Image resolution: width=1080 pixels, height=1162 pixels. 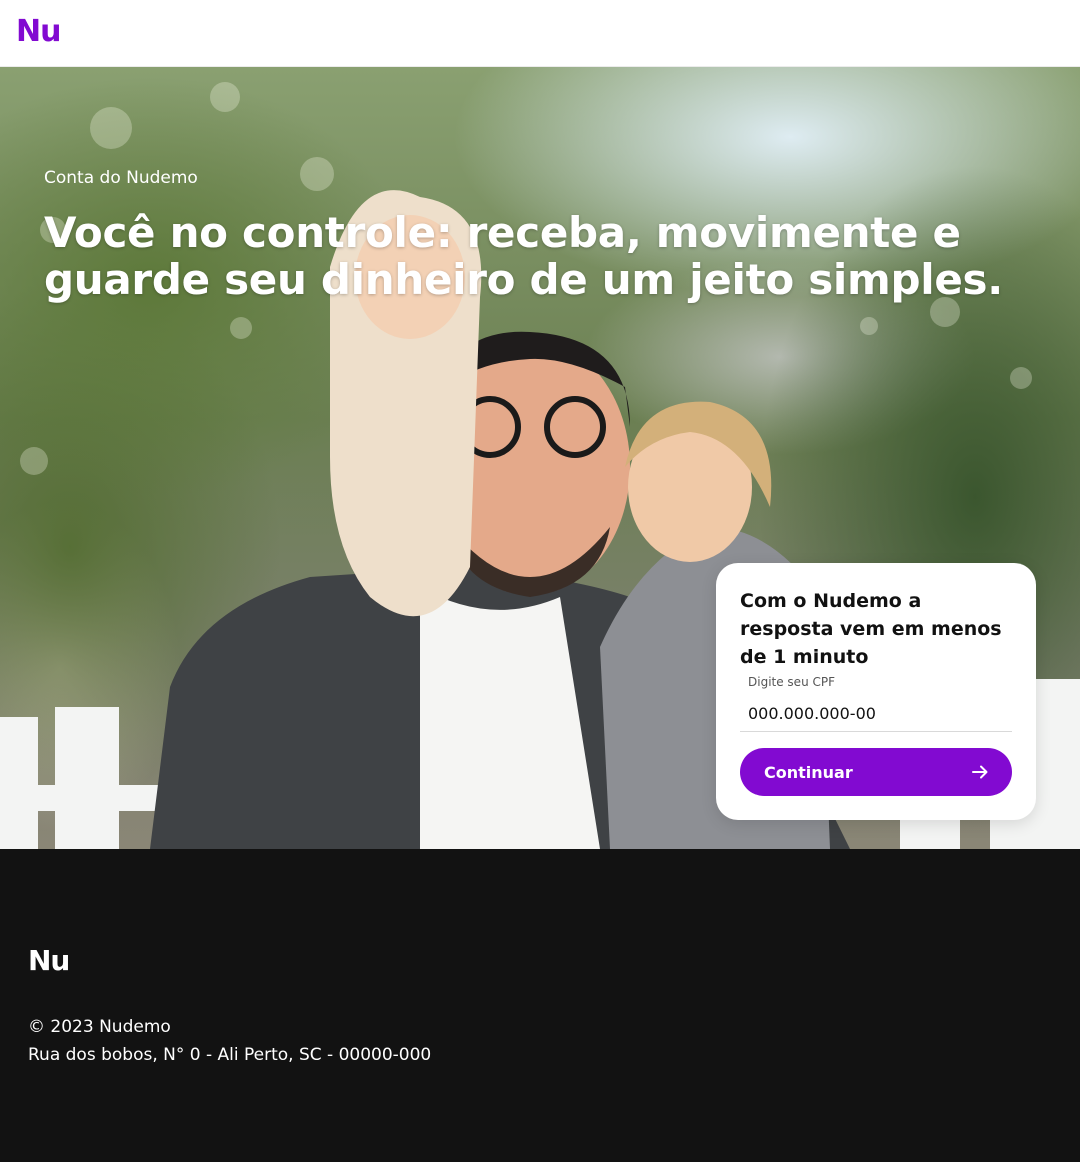 I want to click on cpf-input, so click(x=876, y=713).